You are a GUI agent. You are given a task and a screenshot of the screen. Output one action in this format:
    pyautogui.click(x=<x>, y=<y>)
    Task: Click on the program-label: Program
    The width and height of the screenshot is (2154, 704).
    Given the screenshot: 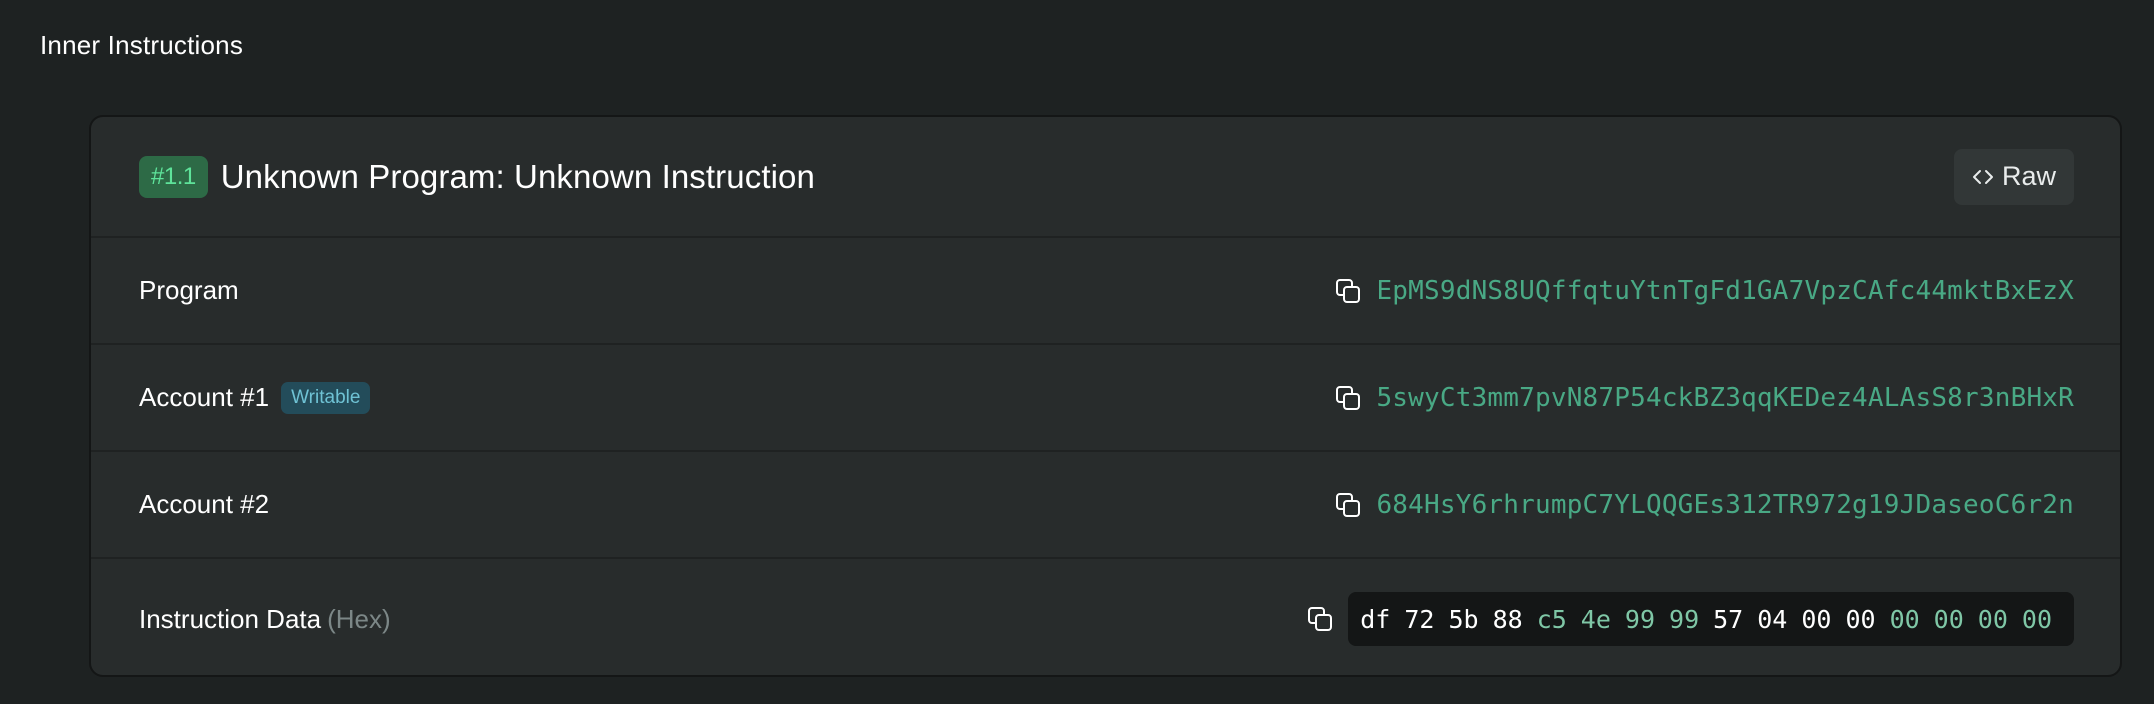 What is the action you would take?
    pyautogui.click(x=189, y=290)
    